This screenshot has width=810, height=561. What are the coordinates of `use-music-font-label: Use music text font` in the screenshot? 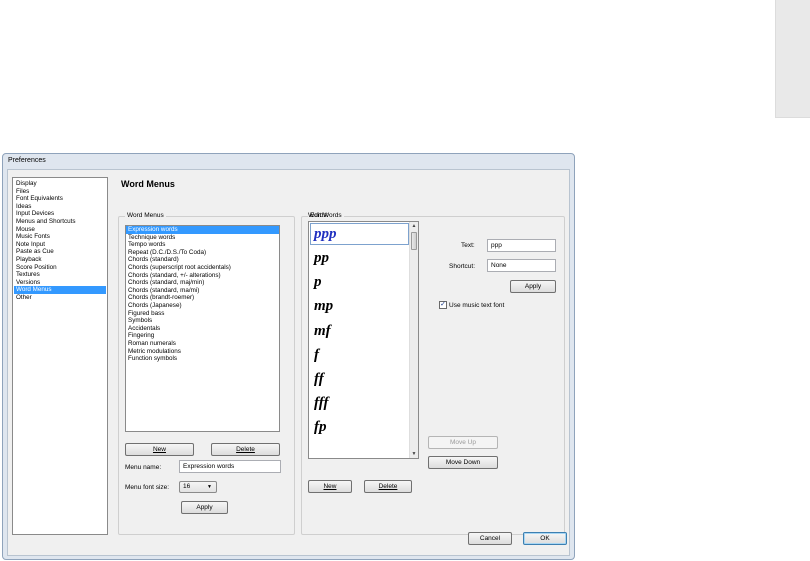 It's located at (477, 305).